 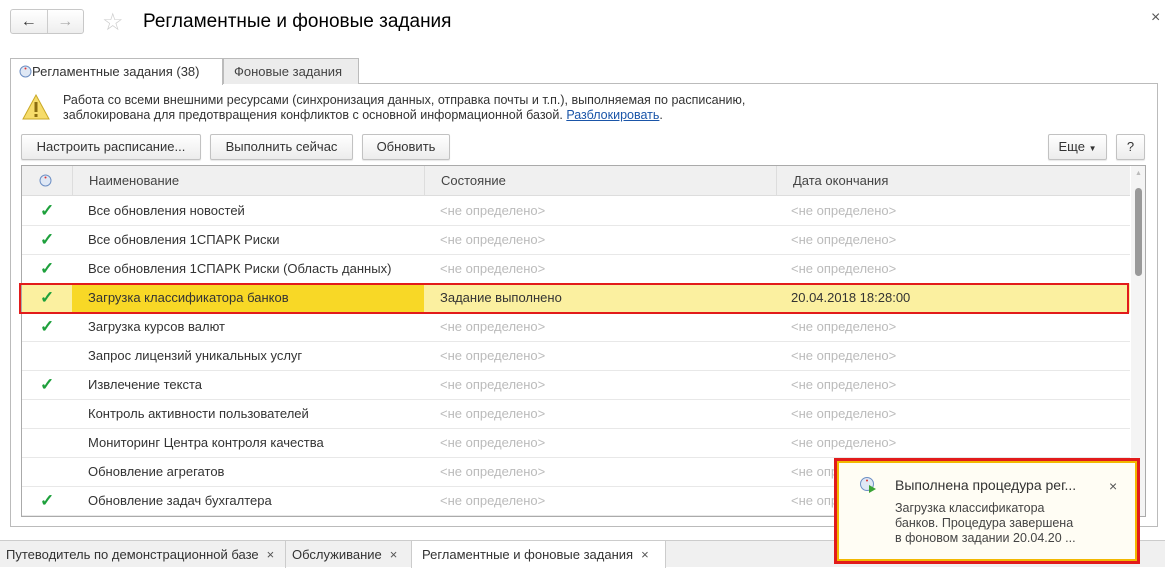 I want to click on nav-buttons: ← →, so click(x=47, y=21).